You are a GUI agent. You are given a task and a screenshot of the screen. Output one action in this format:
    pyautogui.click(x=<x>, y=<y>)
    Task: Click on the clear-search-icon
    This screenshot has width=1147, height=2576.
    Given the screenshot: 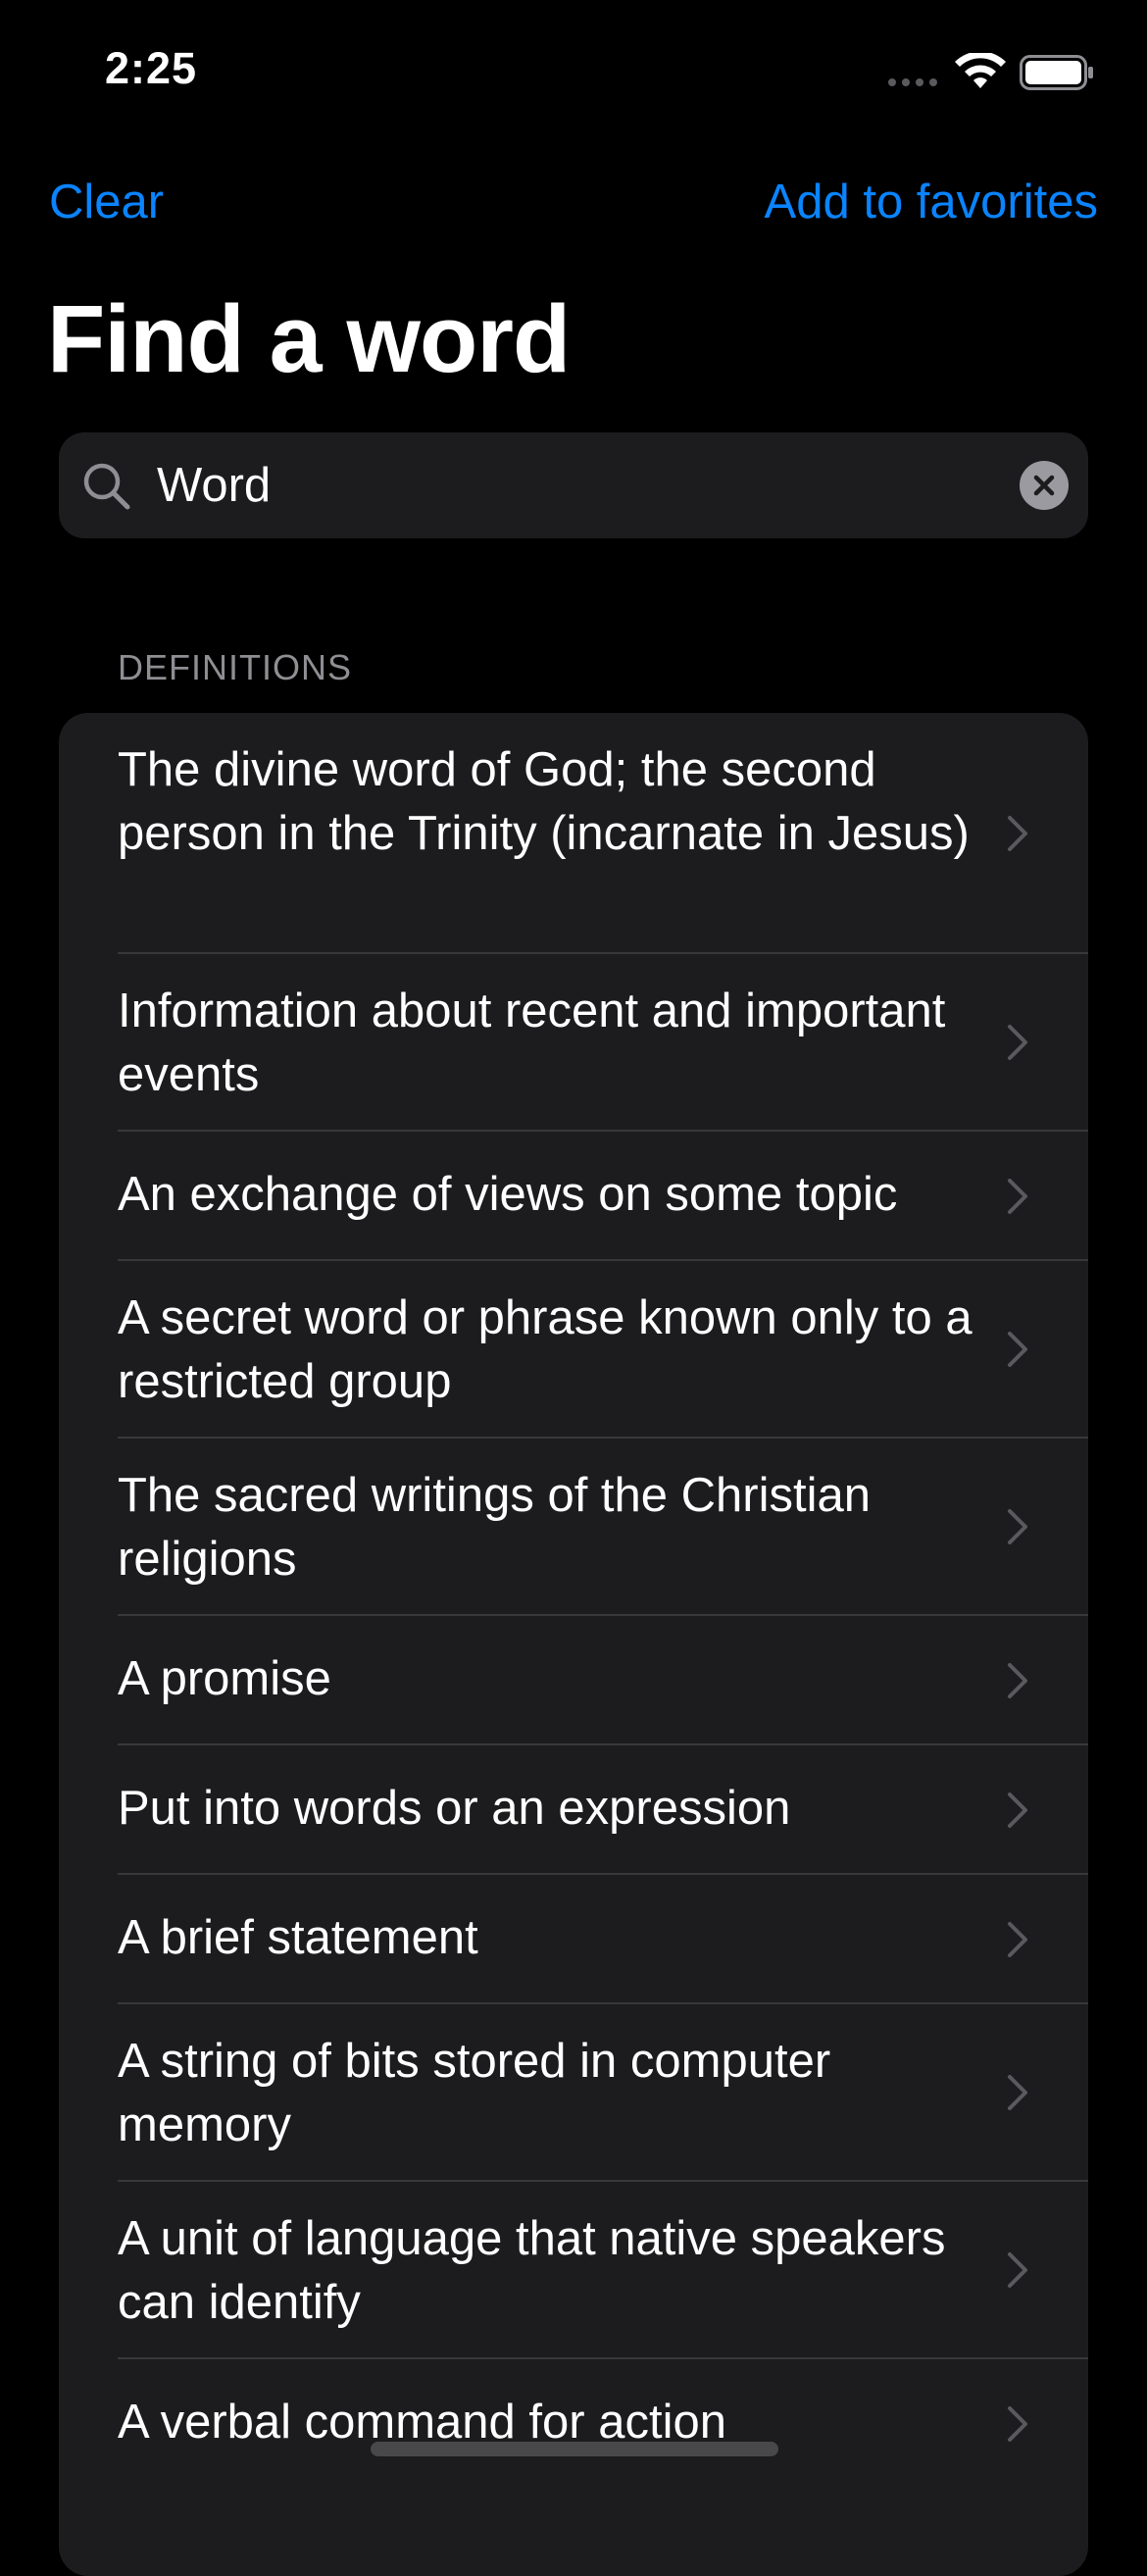 What is the action you would take?
    pyautogui.click(x=1044, y=486)
    